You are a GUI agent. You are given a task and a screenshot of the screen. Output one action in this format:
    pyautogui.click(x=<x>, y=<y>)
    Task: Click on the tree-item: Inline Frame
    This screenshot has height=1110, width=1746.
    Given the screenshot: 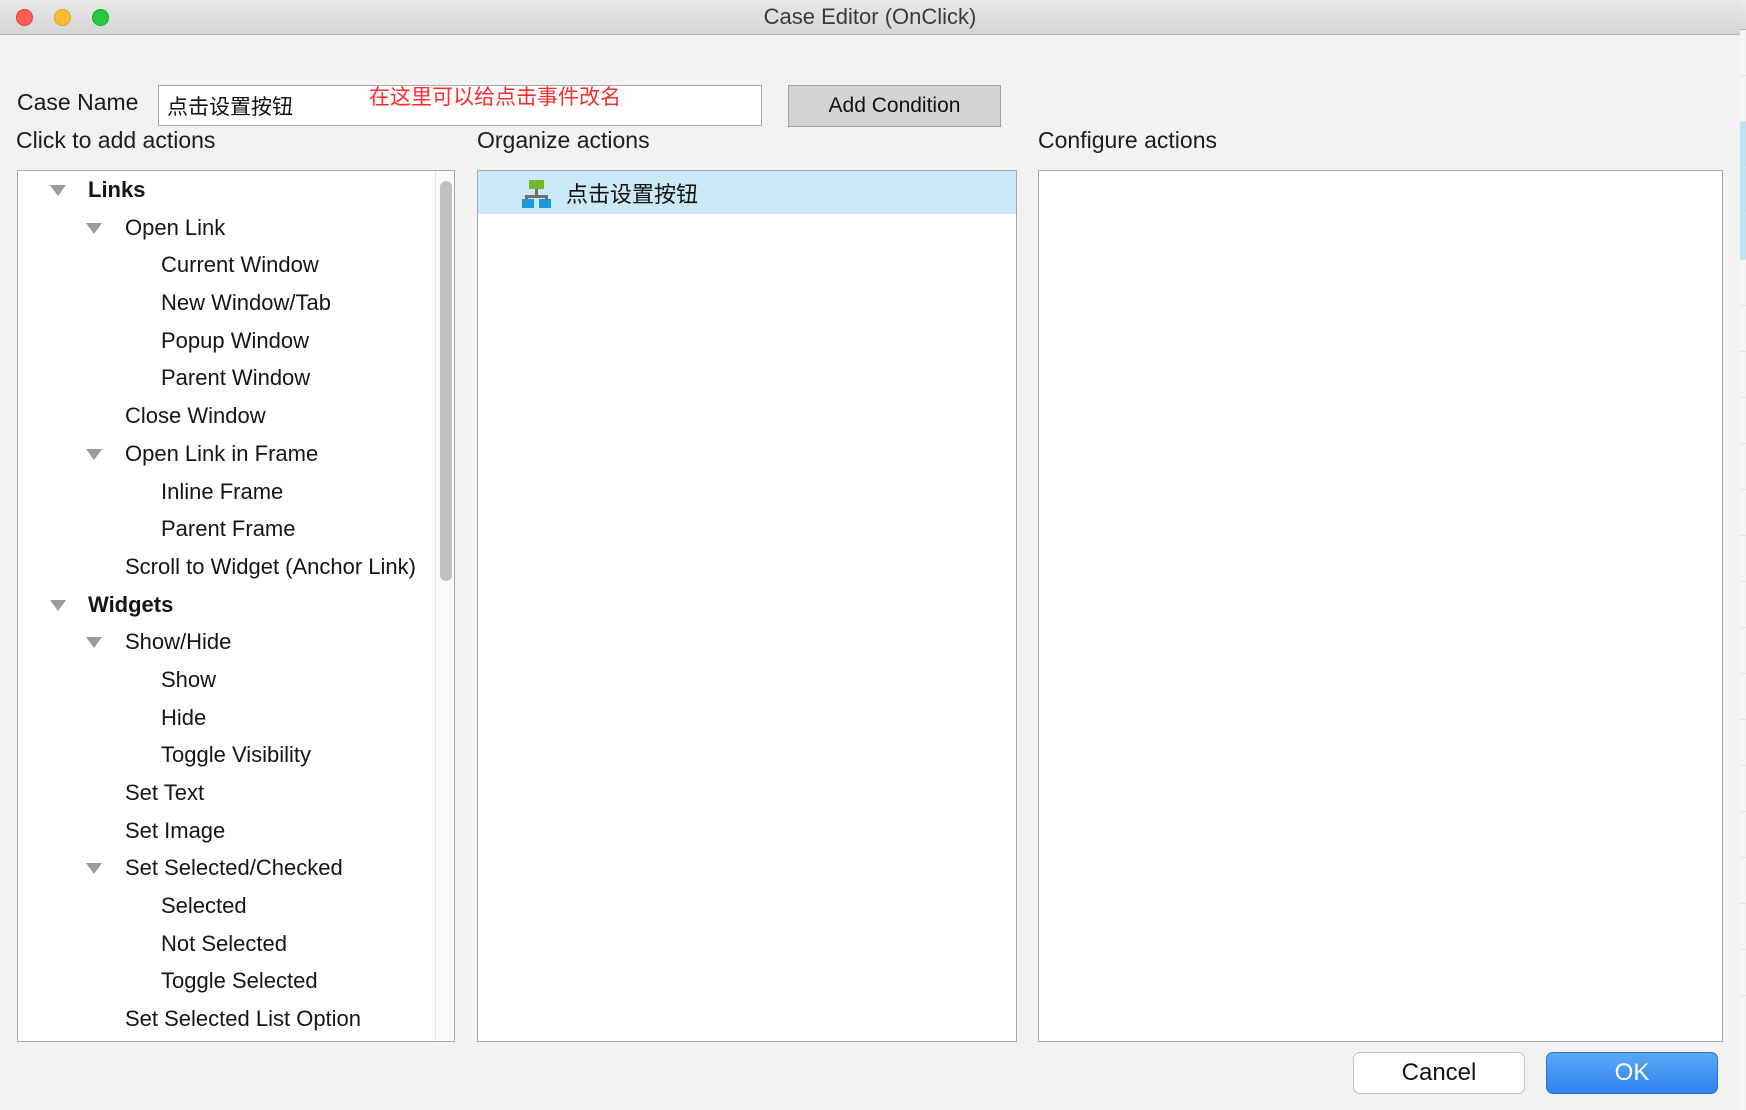 What is the action you would take?
    pyautogui.click(x=227, y=492)
    